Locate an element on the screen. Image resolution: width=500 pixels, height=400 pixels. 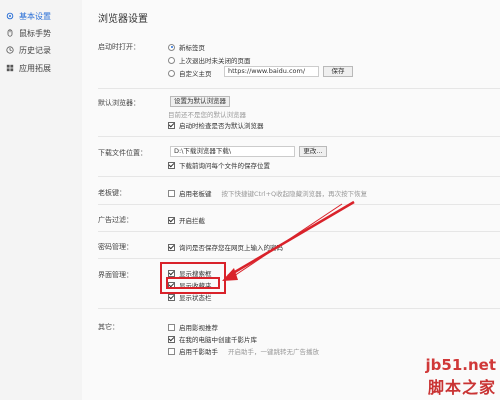
checkbox-label: 询问是否保存您在网页上输入的密码 is located at coordinates (231, 248).